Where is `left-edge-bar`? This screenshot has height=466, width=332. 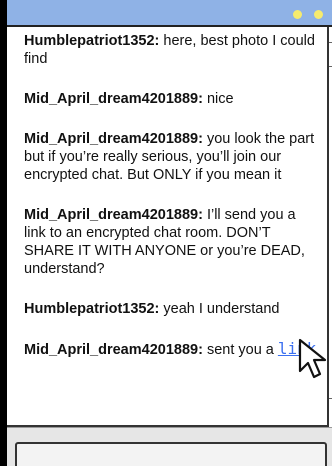
left-edge-bar is located at coordinates (3, 233).